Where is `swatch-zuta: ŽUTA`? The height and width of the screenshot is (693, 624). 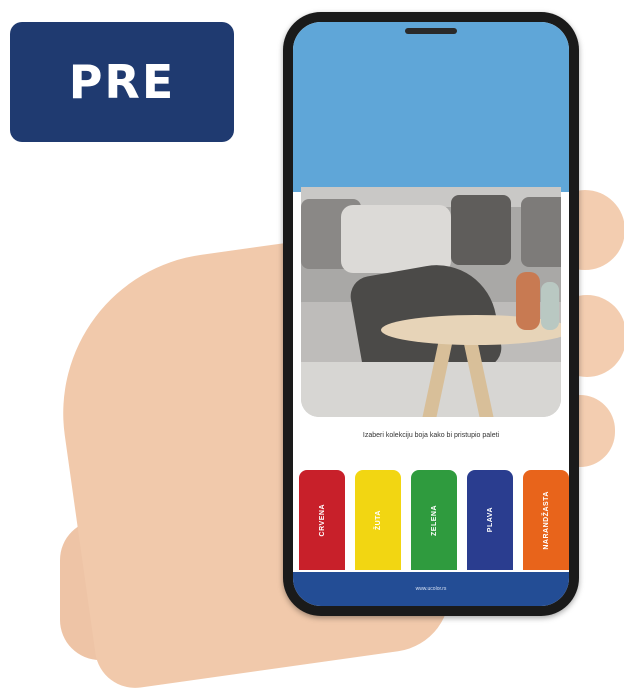
swatch-zuta: ŽUTA is located at coordinates (378, 520).